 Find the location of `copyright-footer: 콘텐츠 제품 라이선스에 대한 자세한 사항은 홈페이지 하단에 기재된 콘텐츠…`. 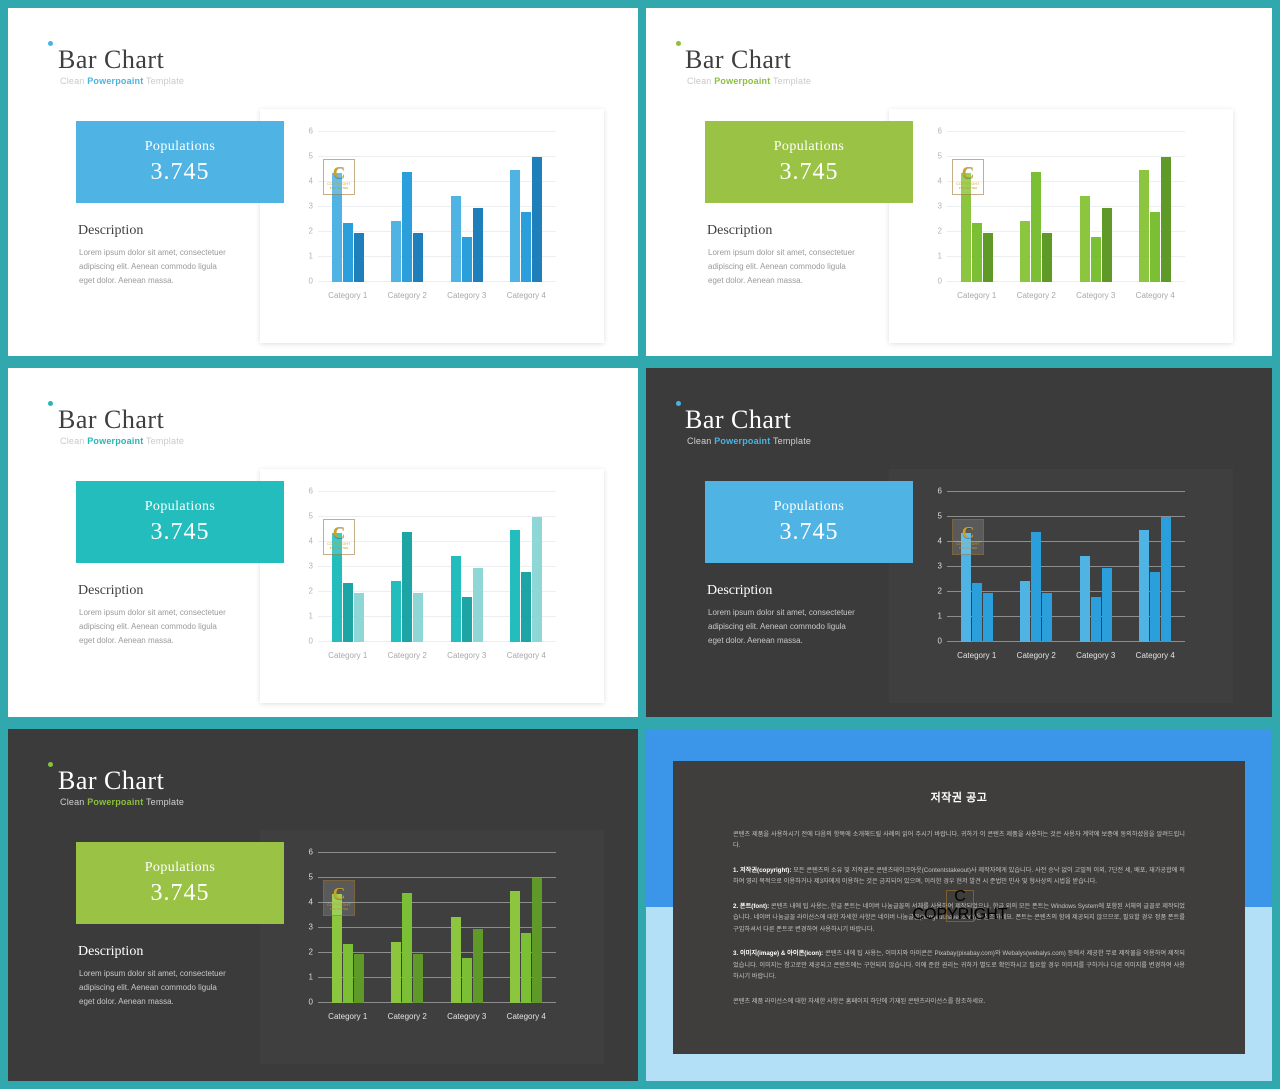

copyright-footer: 콘텐츠 제품 라이선스에 대한 자세한 사항은 홈페이지 하단에 기재된 콘텐츠… is located at coordinates (859, 1001).